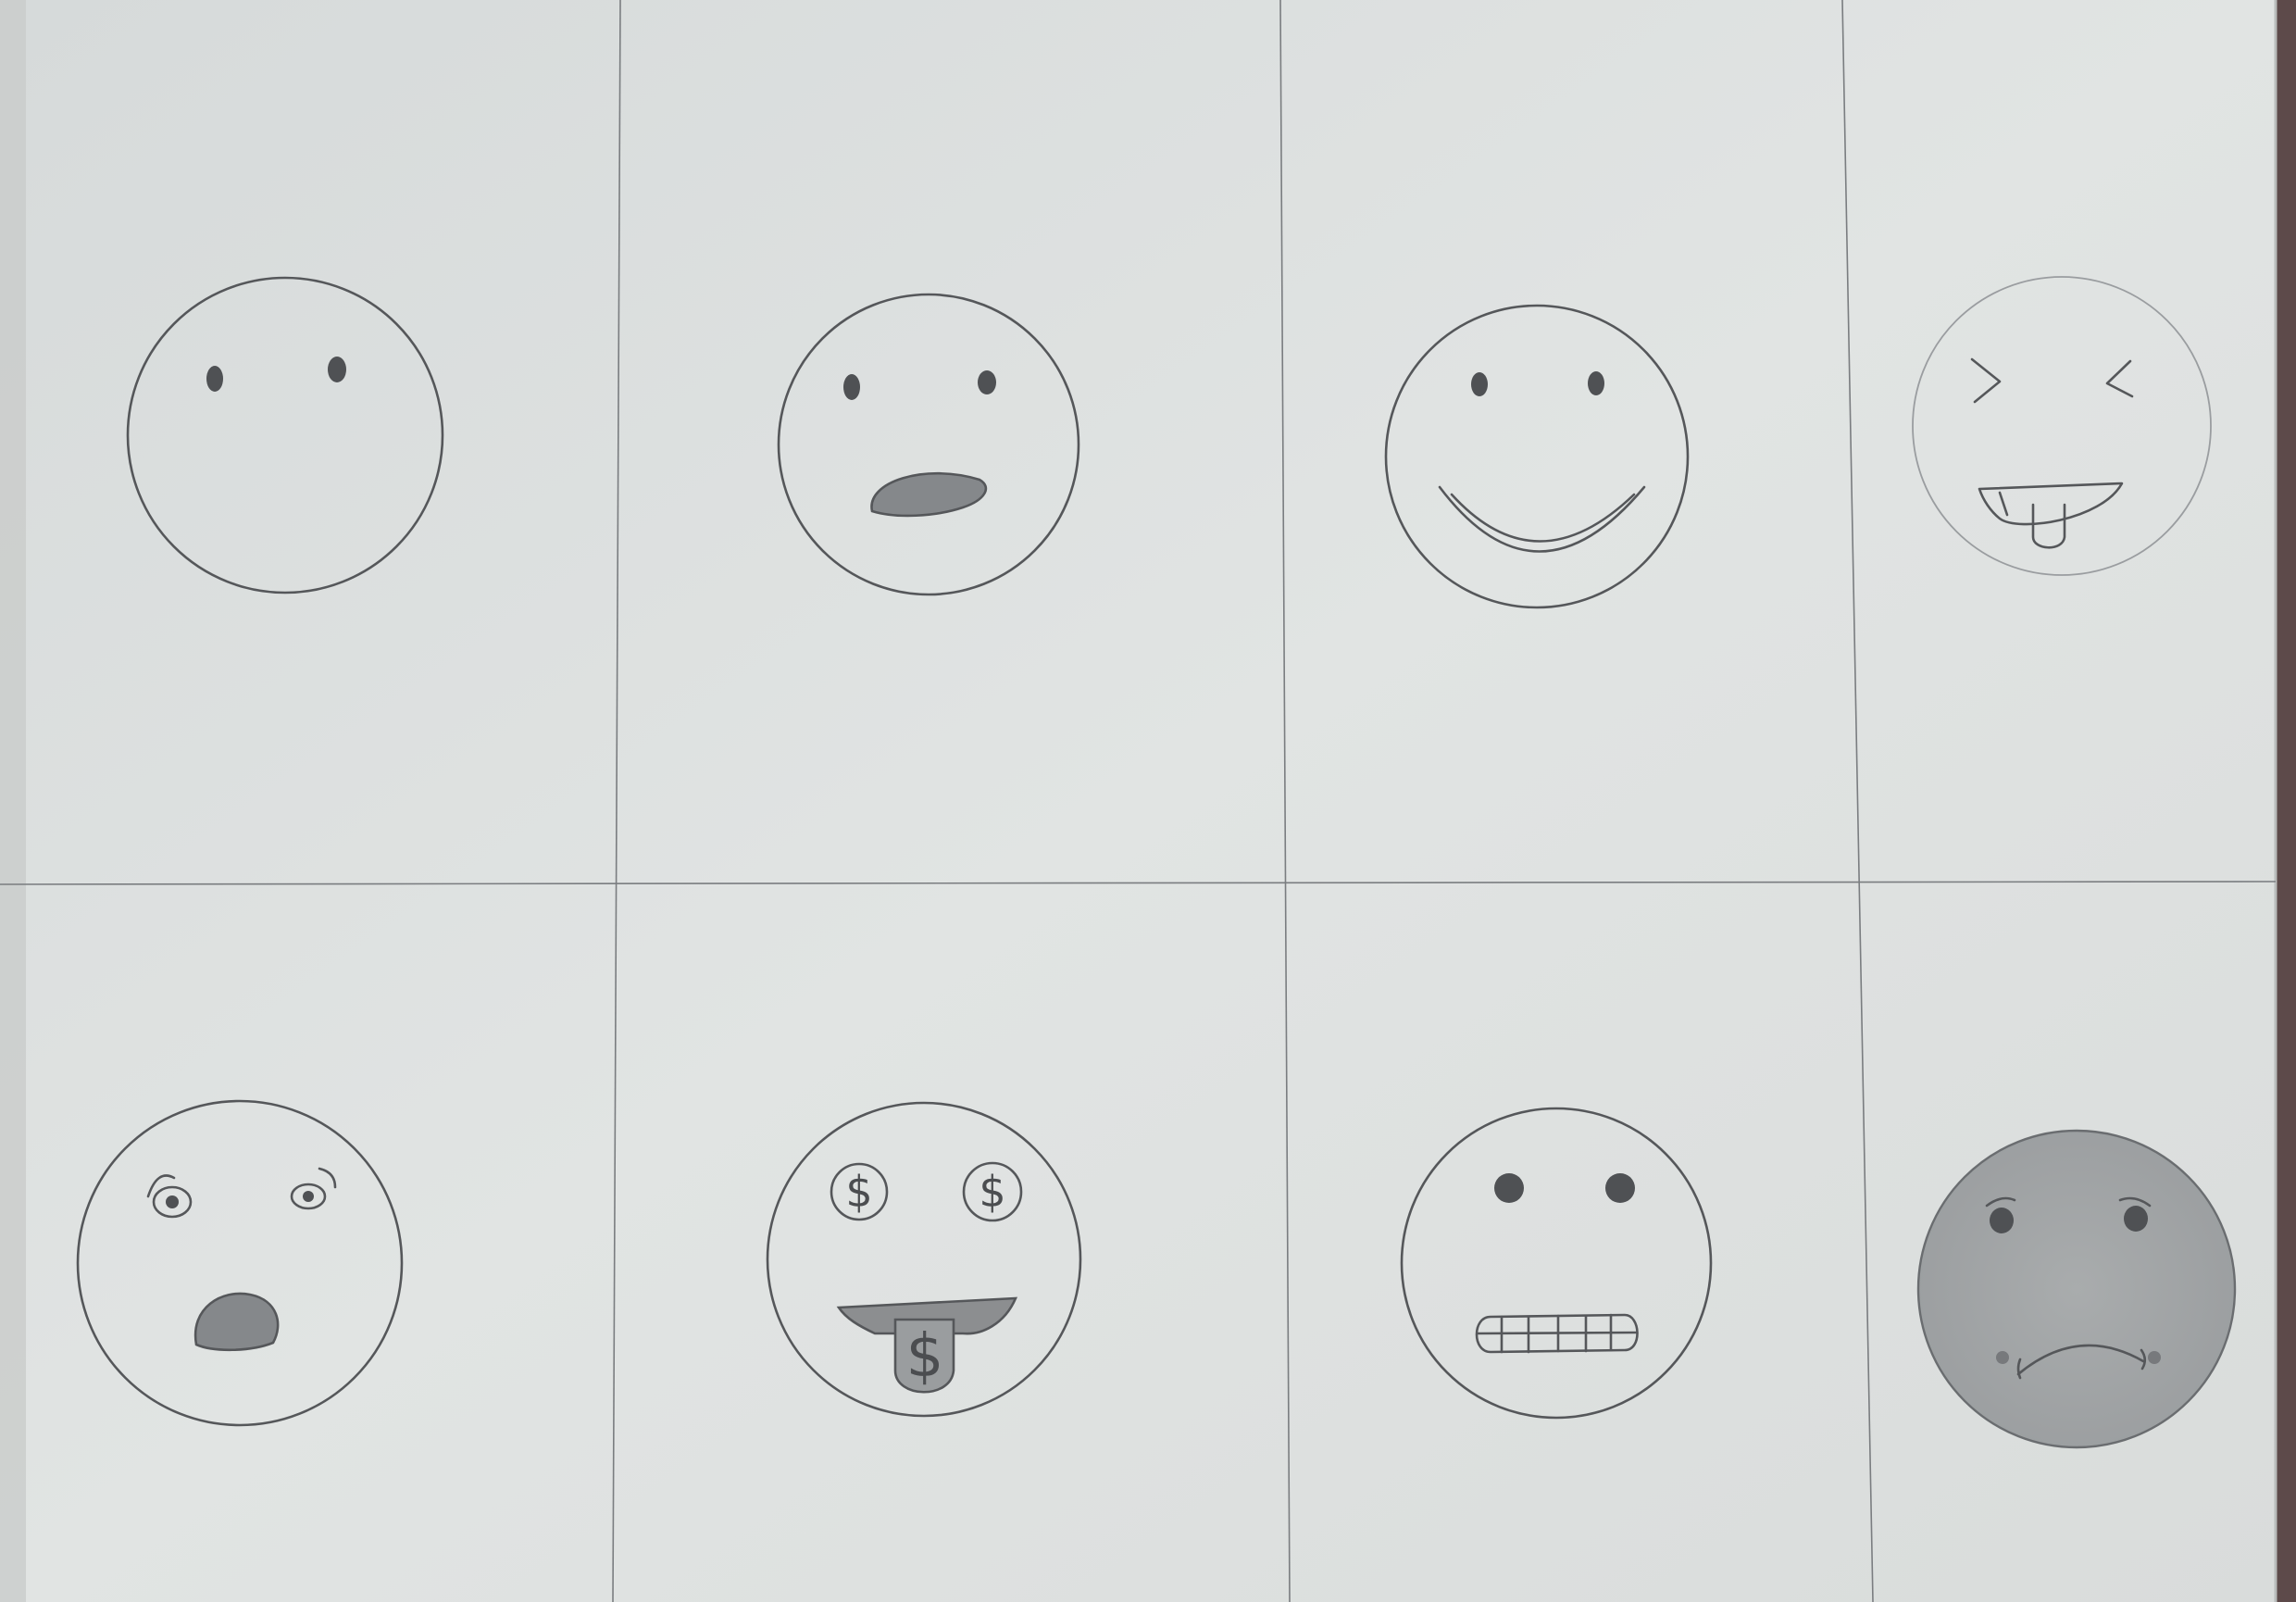 The image size is (2296, 1602). I want to click on right-eye-dollar: $, so click(992, 1192).